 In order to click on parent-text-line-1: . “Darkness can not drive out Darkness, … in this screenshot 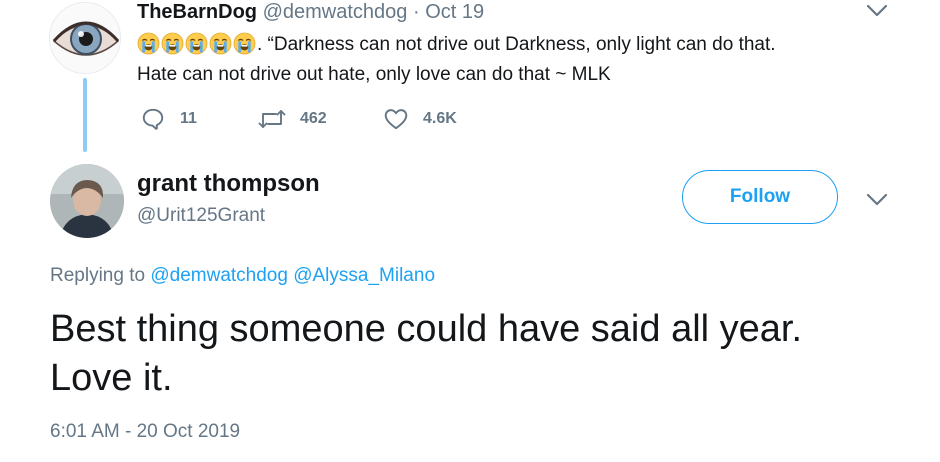, I will do `click(507, 45)`.